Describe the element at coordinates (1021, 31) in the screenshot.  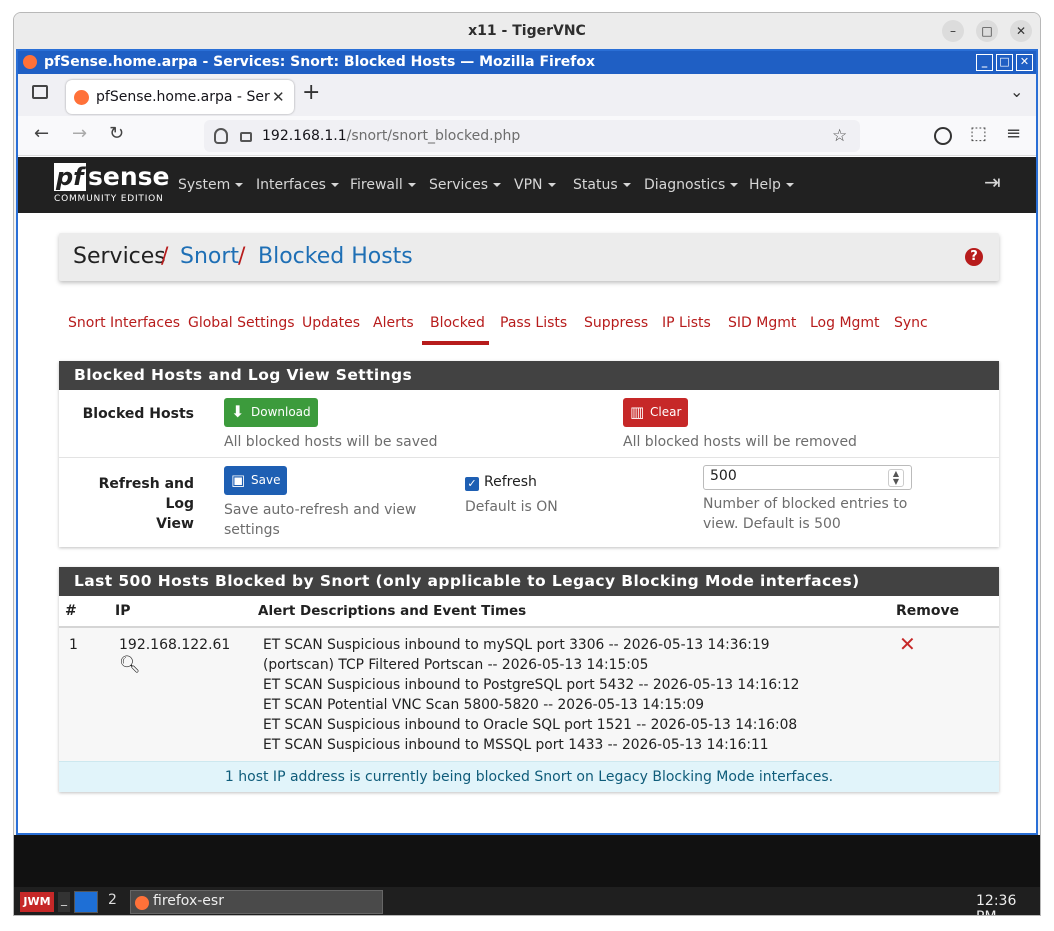
I see `close-button: ✕` at that location.